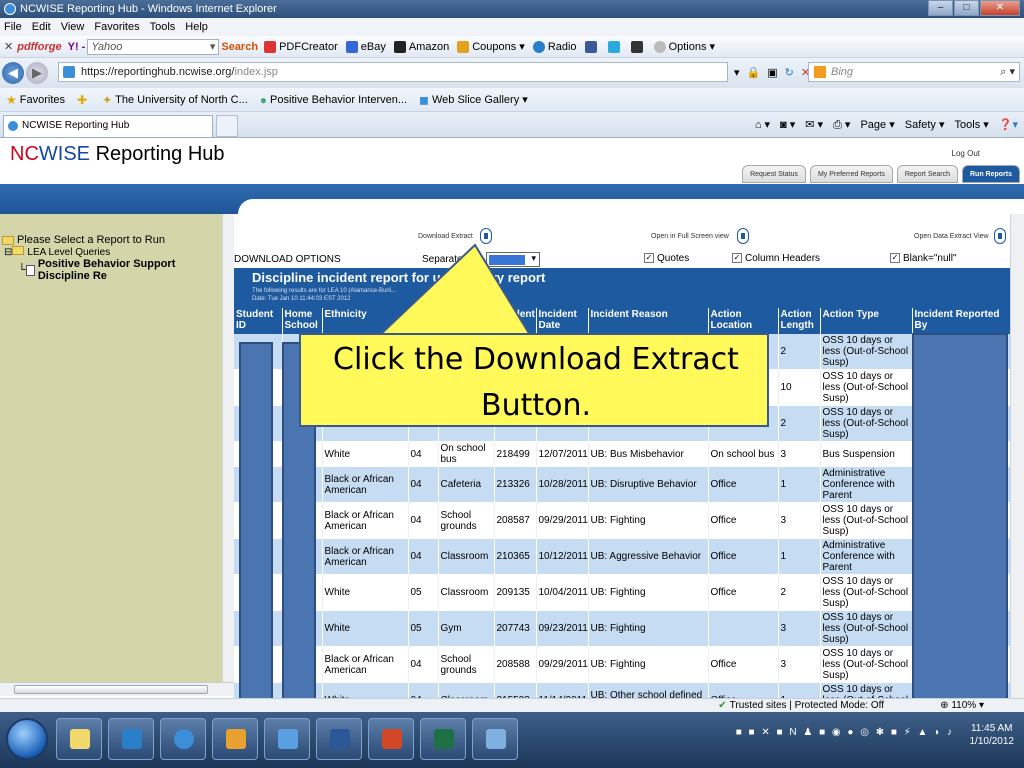  What do you see at coordinates (365, 321) in the screenshot?
I see `col-ethnicity: Ethnicity` at bounding box center [365, 321].